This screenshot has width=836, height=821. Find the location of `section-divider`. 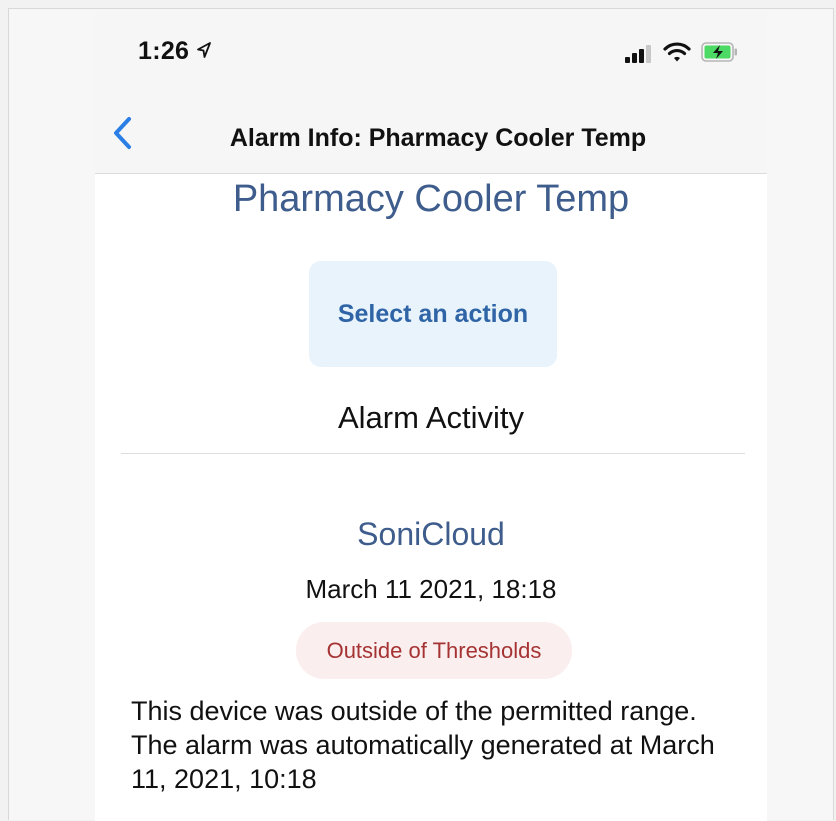

section-divider is located at coordinates (433, 453).